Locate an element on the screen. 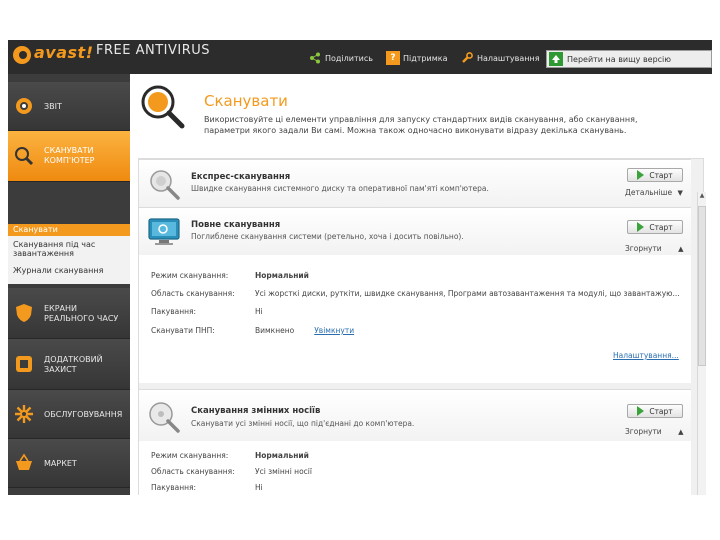 This screenshot has width=720, height=540. details-toggle: Детальніше ▼ is located at coordinates (654, 192).